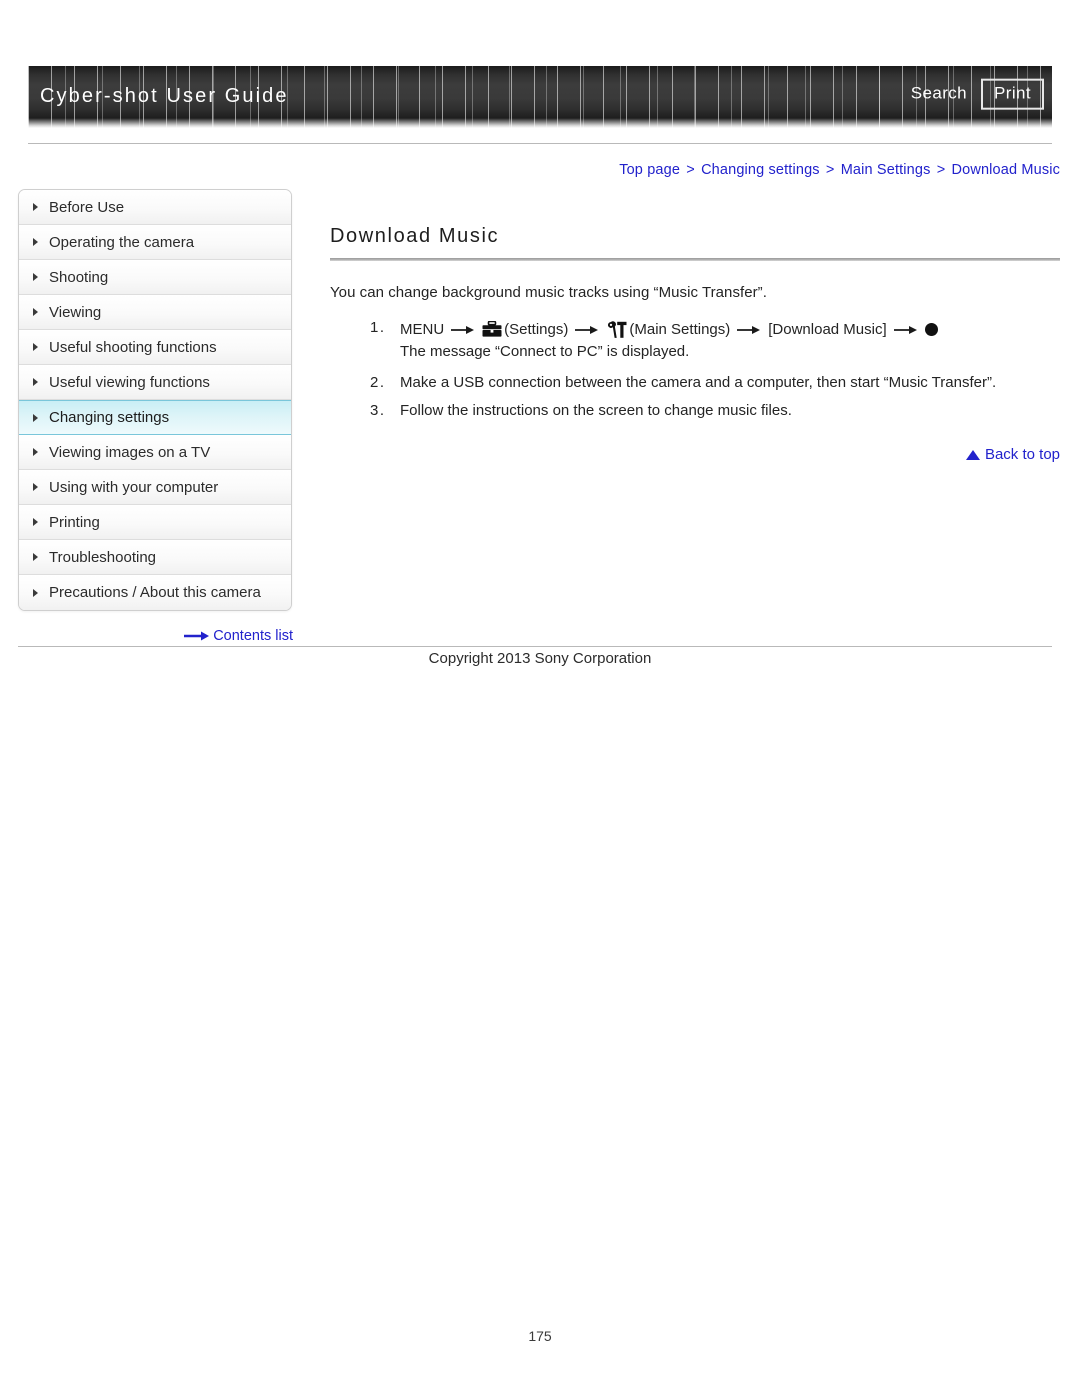  Describe the element at coordinates (422, 329) in the screenshot. I see `menu-label: MENU` at that location.